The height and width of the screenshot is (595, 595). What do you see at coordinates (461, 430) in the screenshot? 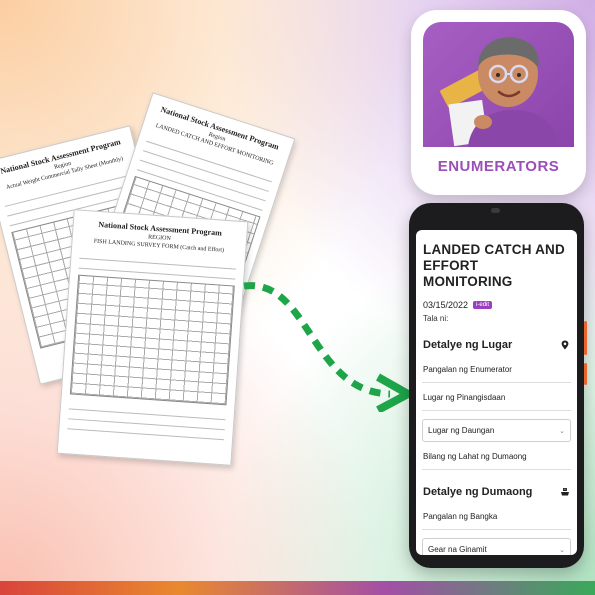
I see `select-value: Lugar ng Daungan` at bounding box center [461, 430].